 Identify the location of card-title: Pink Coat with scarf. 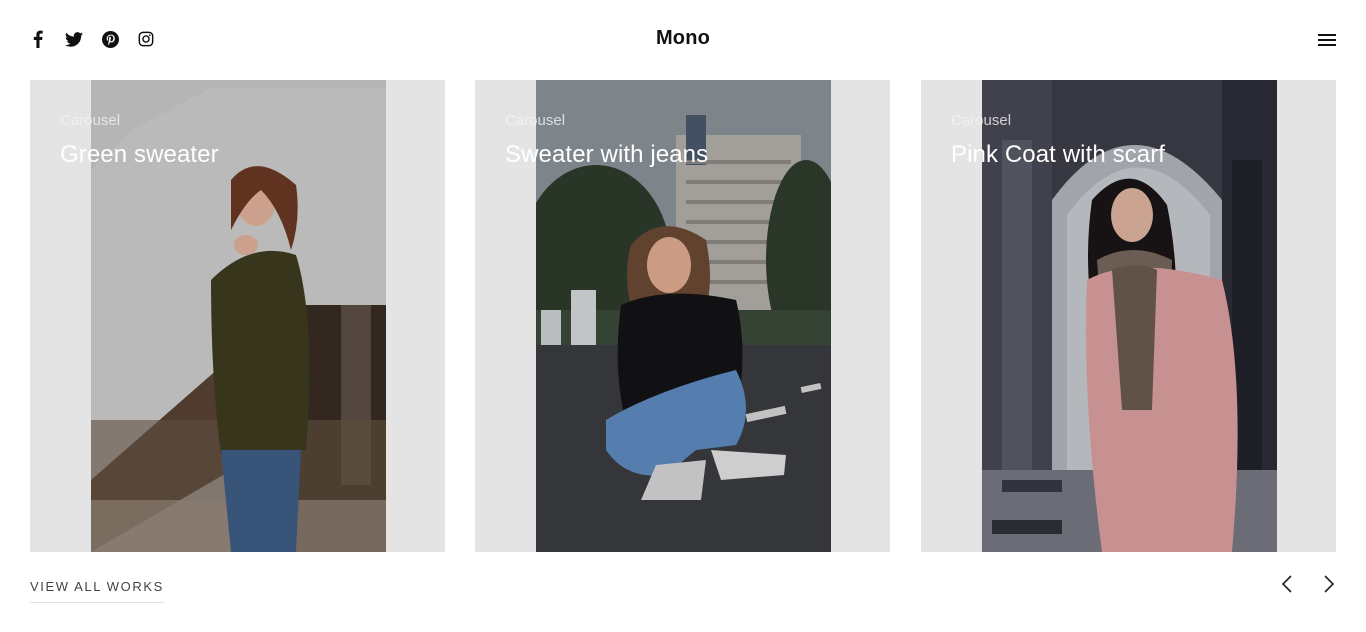
(1058, 155).